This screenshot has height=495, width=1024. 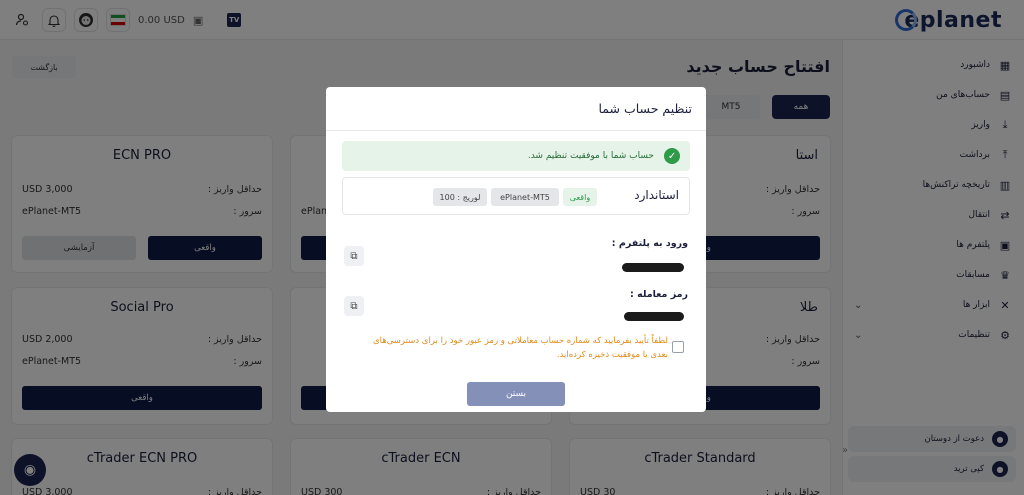 What do you see at coordinates (645, 108) in the screenshot?
I see `modal-title: تنظیم حساب شما` at bounding box center [645, 108].